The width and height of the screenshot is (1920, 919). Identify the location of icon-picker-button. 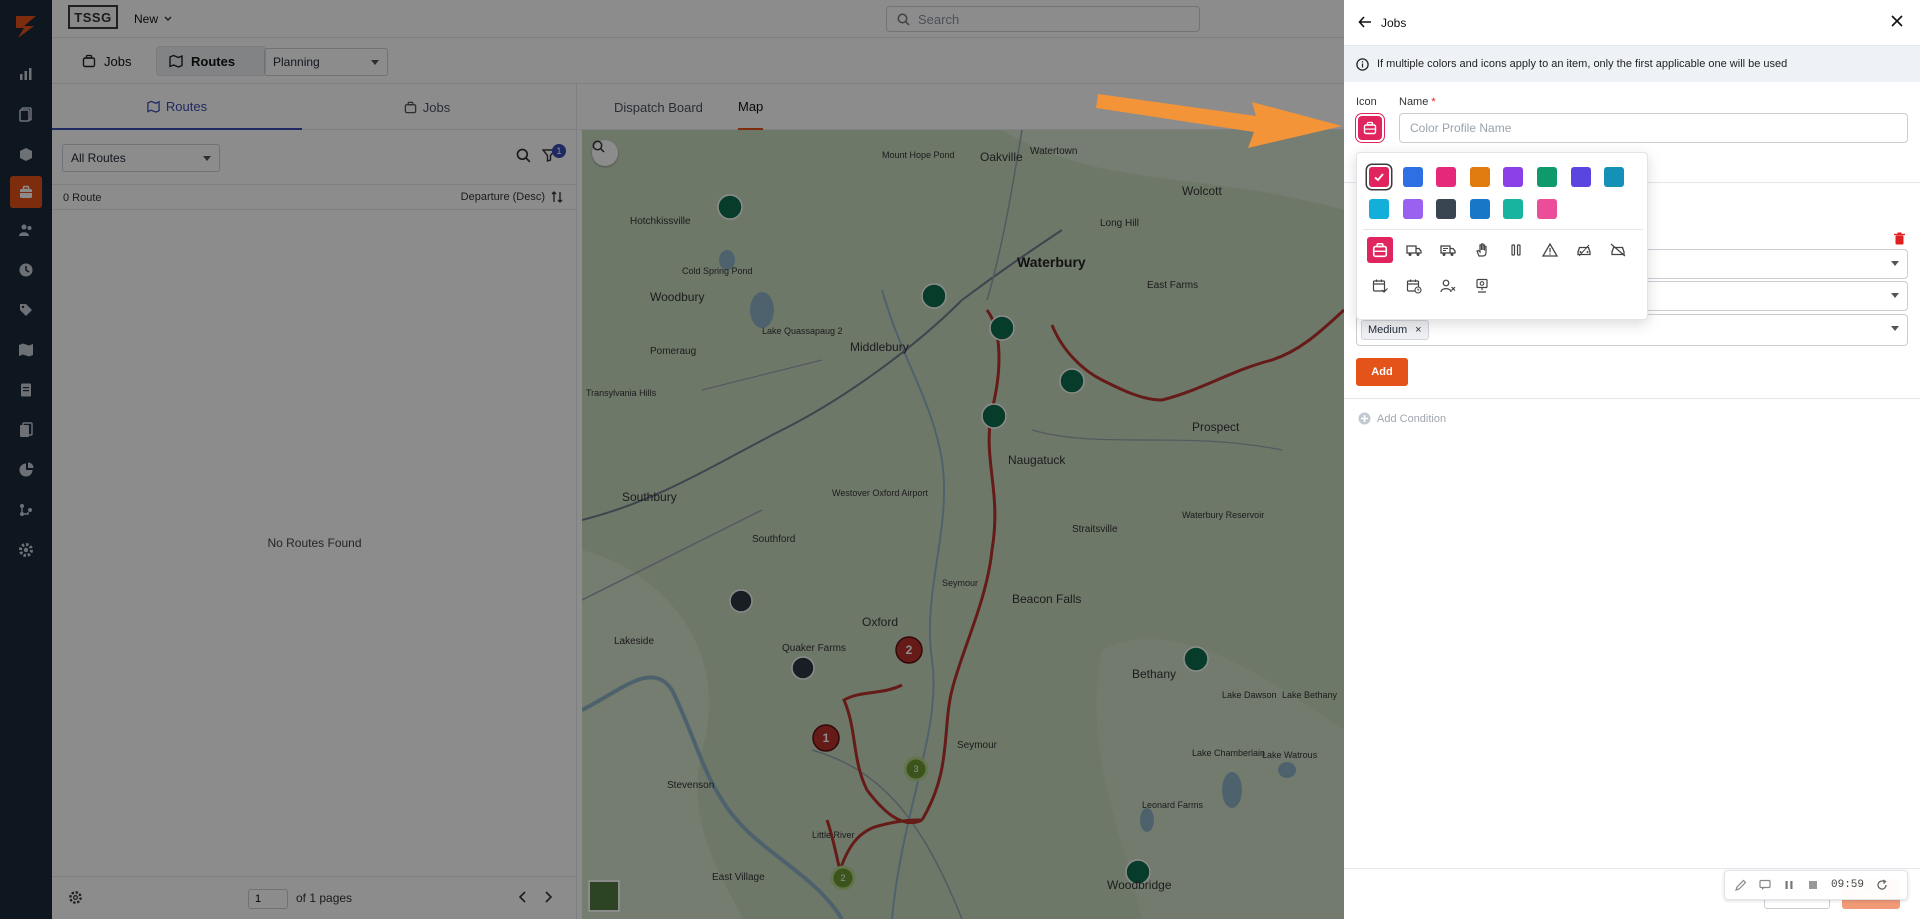
(1370, 128).